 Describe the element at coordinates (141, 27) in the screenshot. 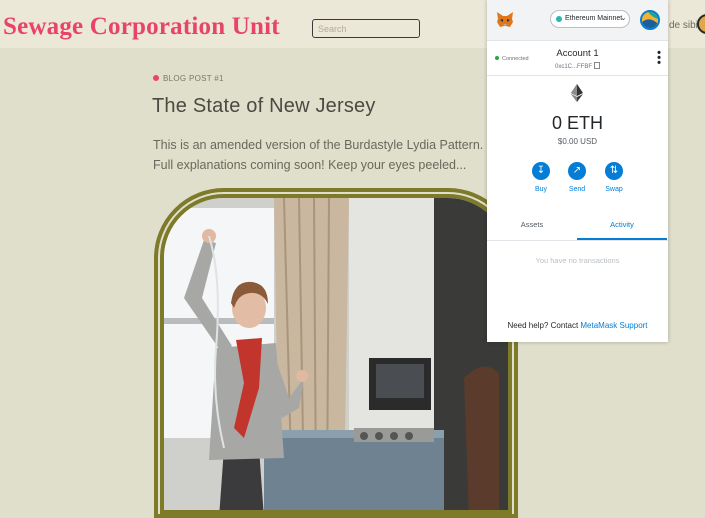

I see `site-title: Sewage Corporation Unit` at that location.